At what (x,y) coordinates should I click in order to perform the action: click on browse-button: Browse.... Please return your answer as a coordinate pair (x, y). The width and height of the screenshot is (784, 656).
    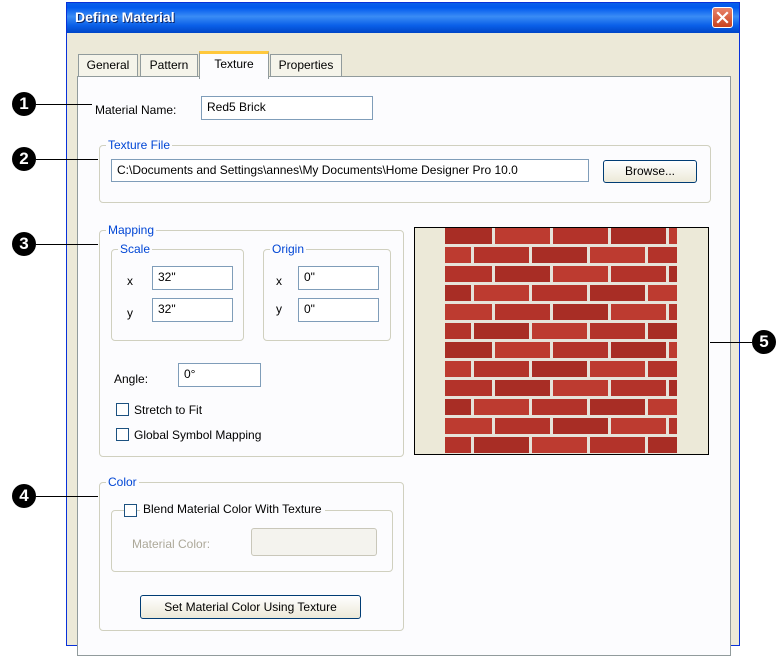
    Looking at the image, I should click on (650, 171).